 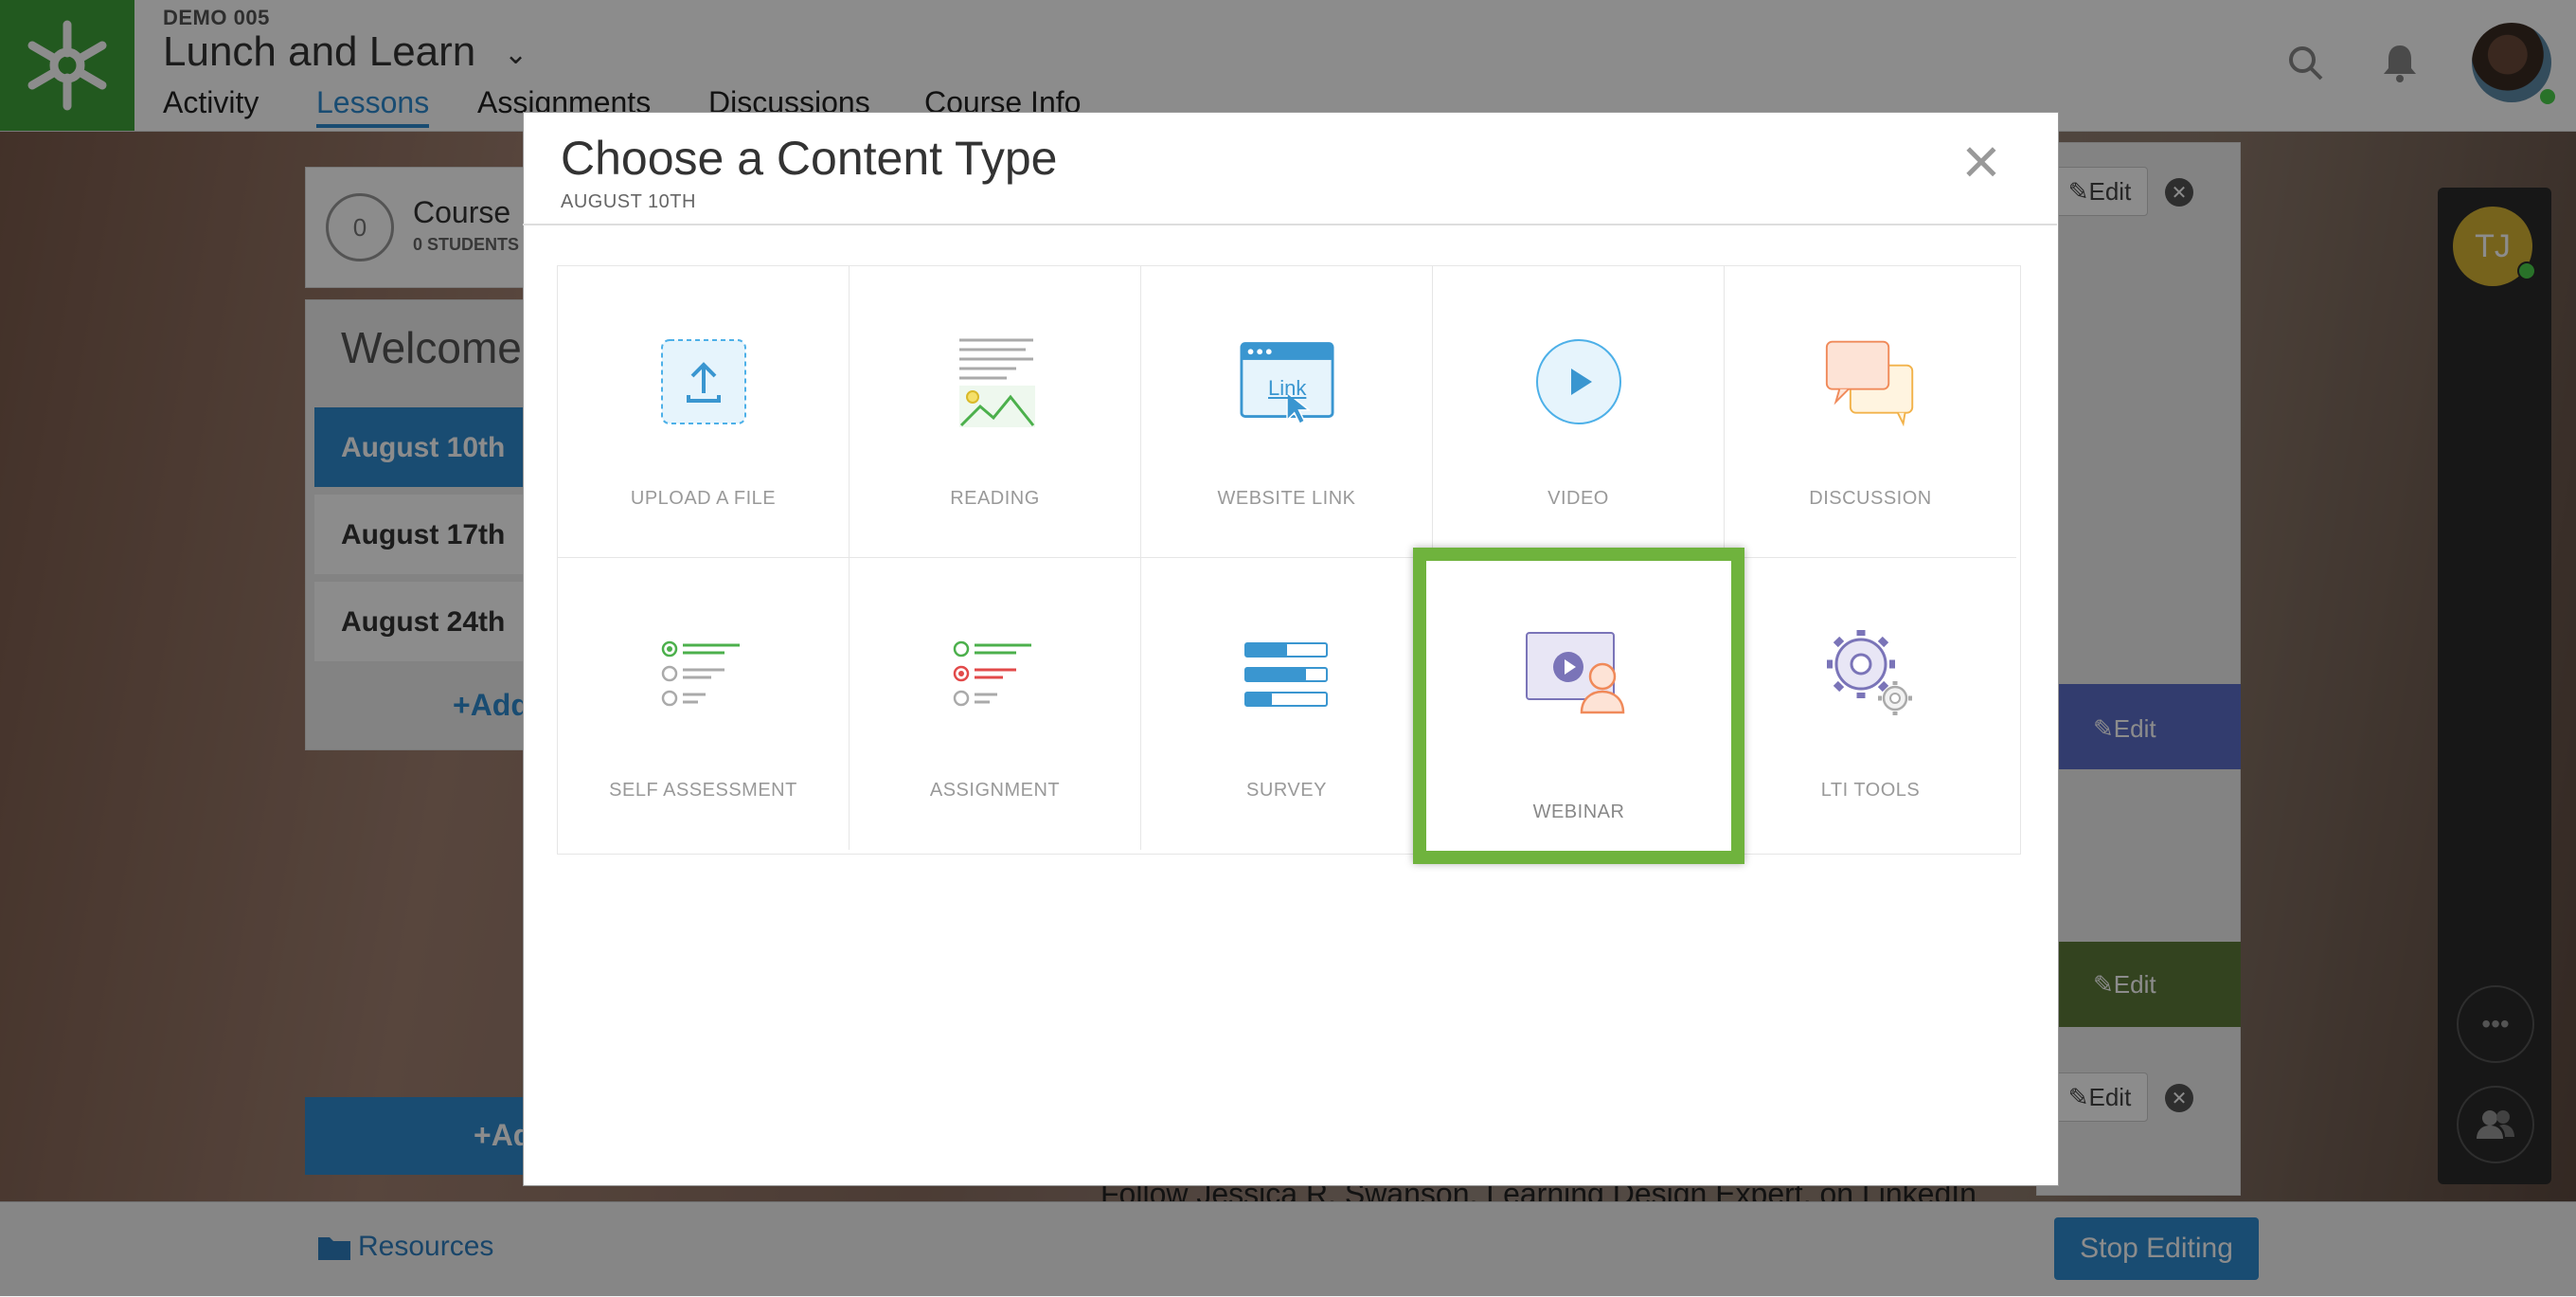 What do you see at coordinates (1286, 790) in the screenshot?
I see `content-type-label: SURVEY` at bounding box center [1286, 790].